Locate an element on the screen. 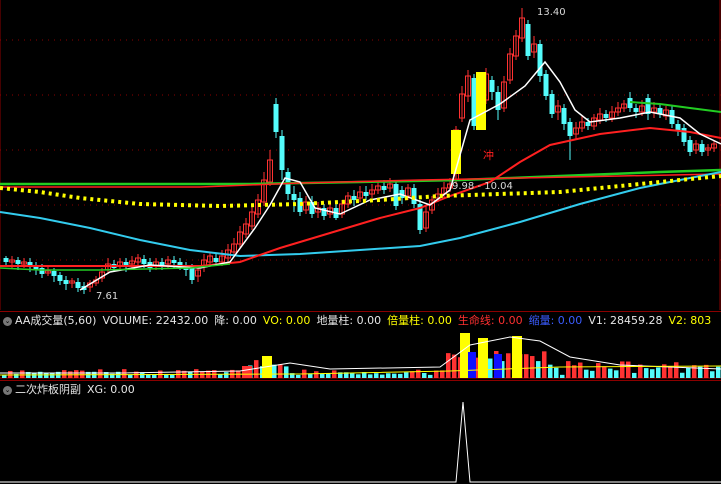 Image resolution: width=721 pixels, height=484 pixels. field-label: V1: is located at coordinates (597, 320).